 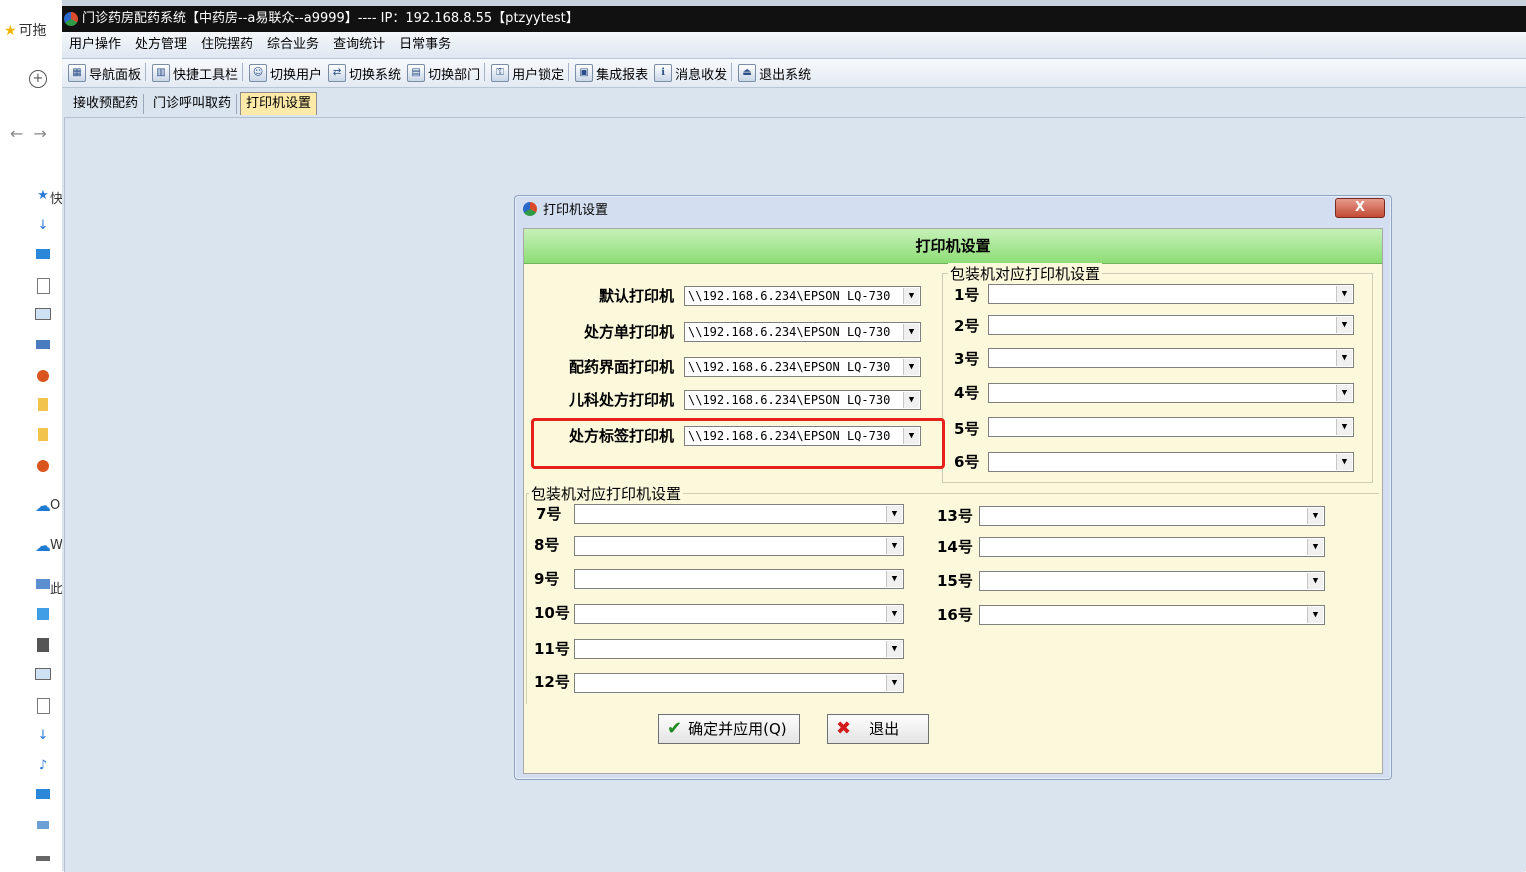 I want to click on default-printer-select: \\192.168.6.234\EPSON LQ-730 ▼, so click(x=802, y=296).